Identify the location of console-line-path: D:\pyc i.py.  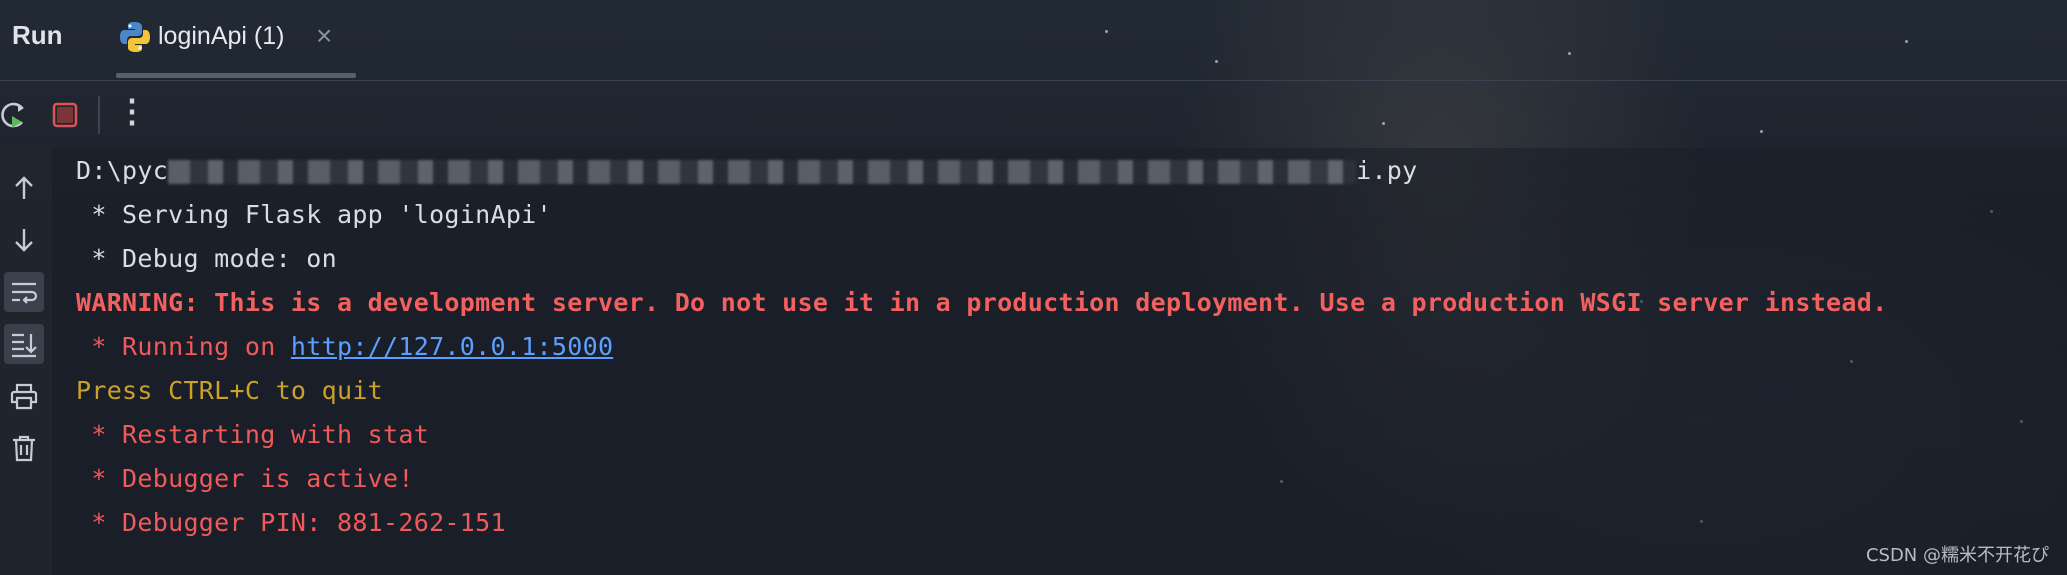
(747, 170).